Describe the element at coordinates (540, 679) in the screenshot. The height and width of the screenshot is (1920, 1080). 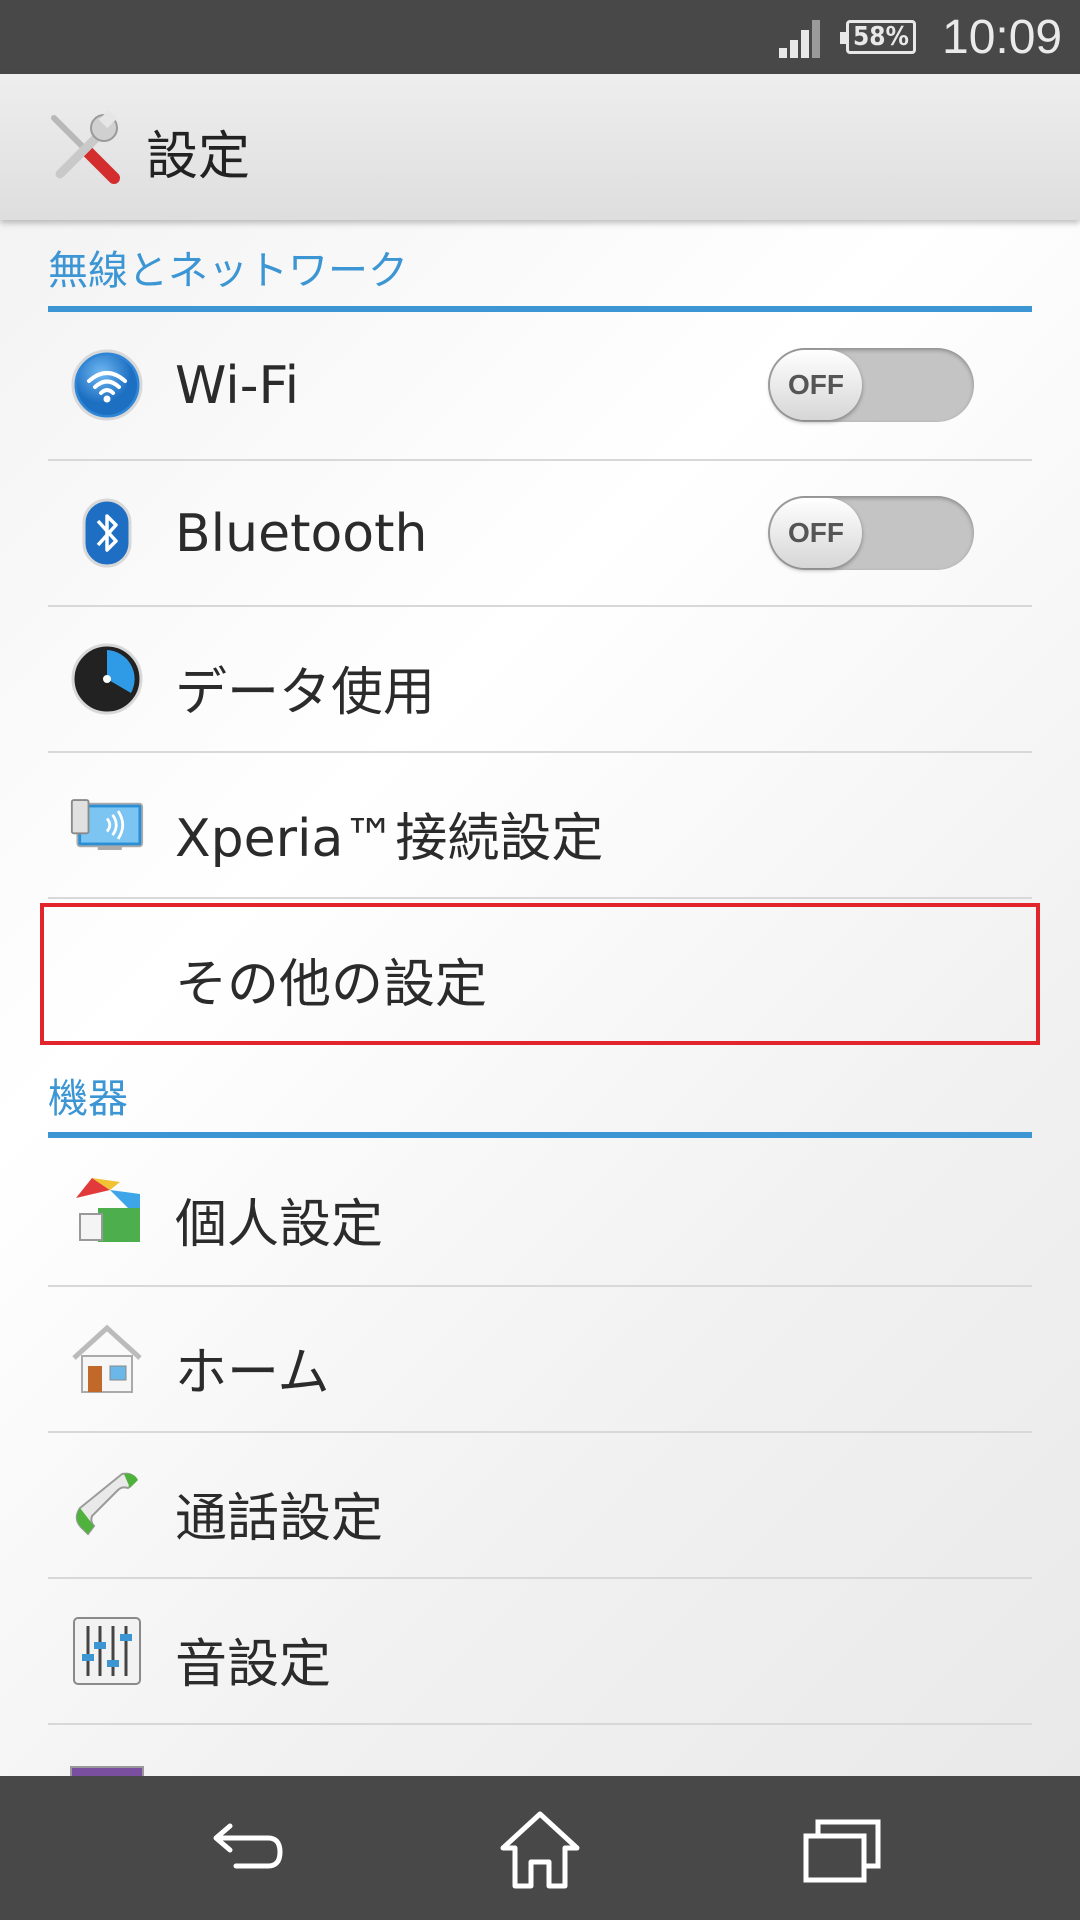
I see `settings-item-data-usage: データ使用` at that location.